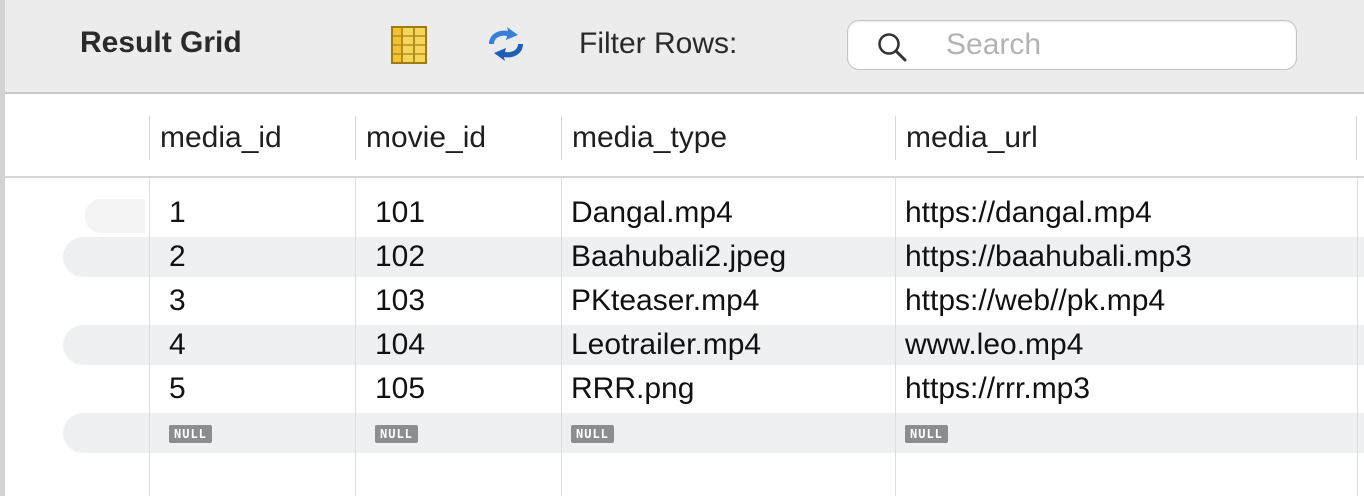  What do you see at coordinates (458, 257) in the screenshot?
I see `cell-movie-id: 102` at bounding box center [458, 257].